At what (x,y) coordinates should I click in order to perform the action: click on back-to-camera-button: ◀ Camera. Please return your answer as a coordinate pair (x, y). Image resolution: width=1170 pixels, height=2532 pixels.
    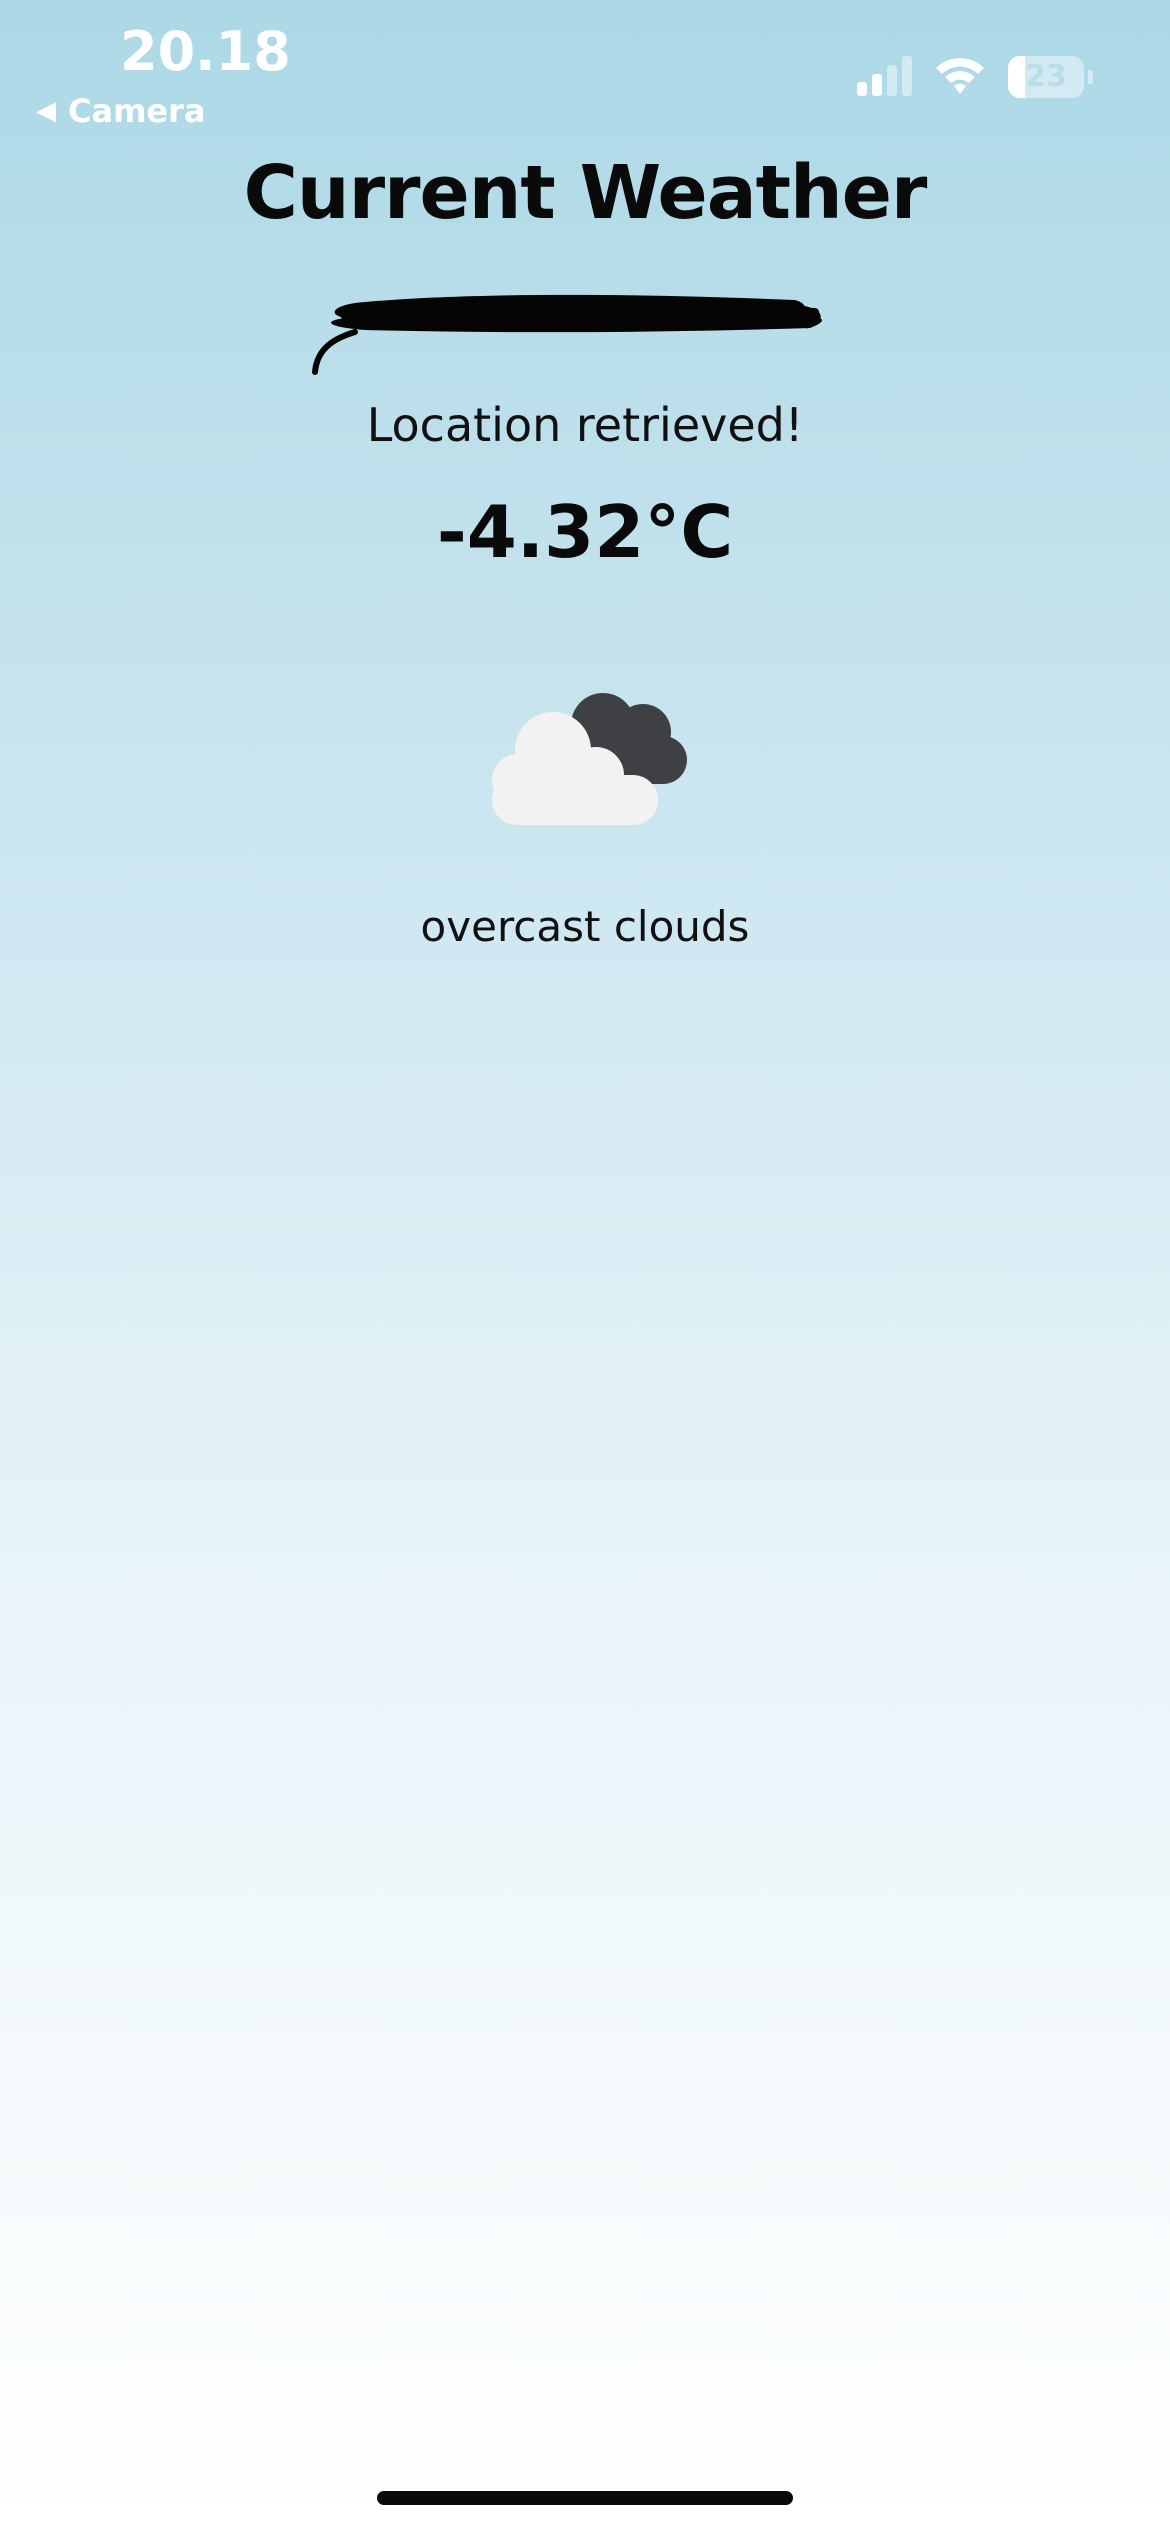
    Looking at the image, I should click on (121, 111).